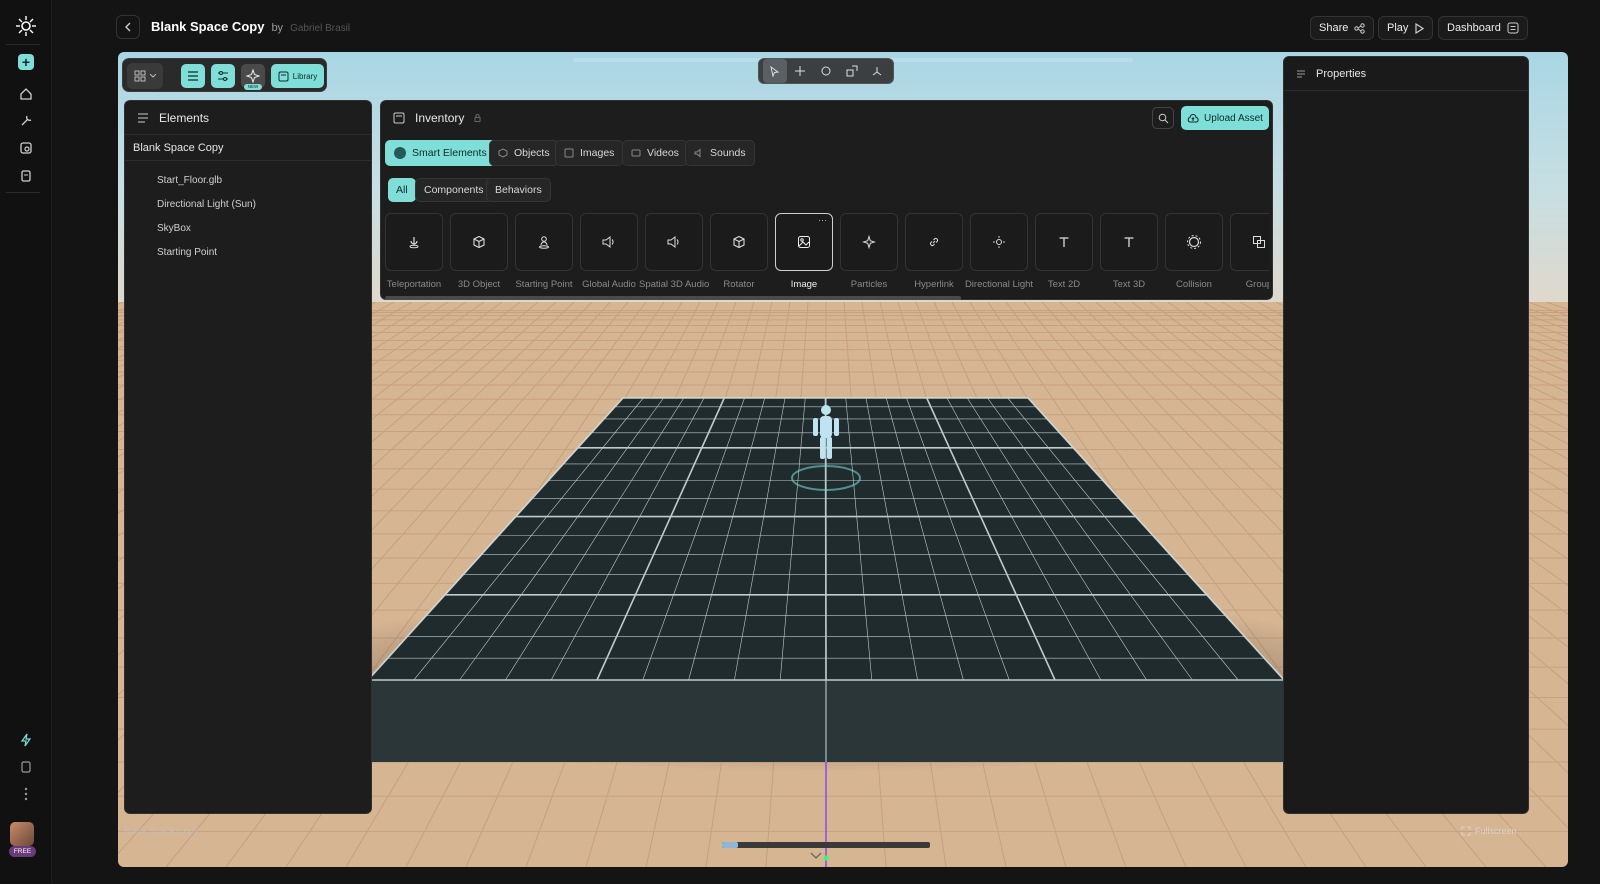  What do you see at coordinates (1129, 284) in the screenshot?
I see `tile-label: Text 3D` at bounding box center [1129, 284].